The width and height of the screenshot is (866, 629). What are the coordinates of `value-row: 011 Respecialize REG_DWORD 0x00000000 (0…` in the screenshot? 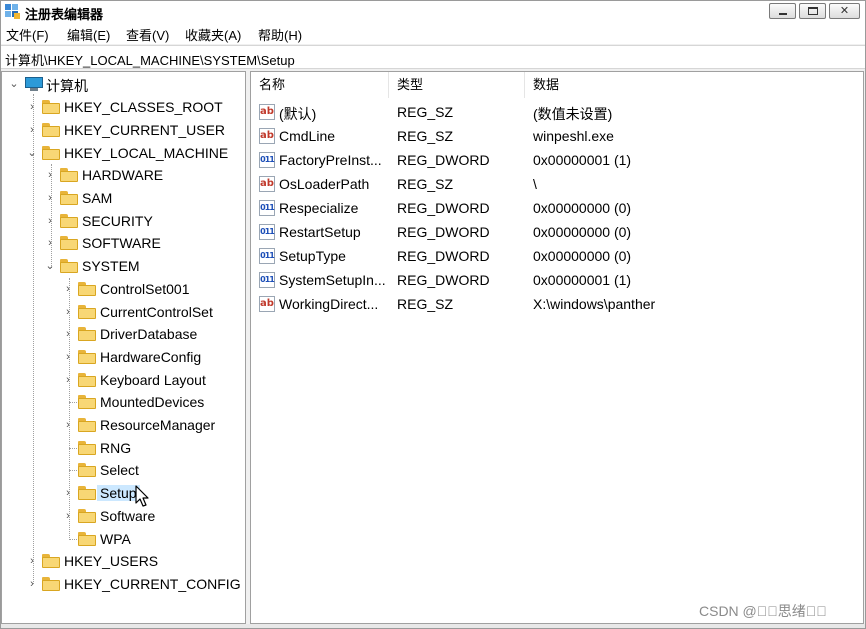 It's located at (557, 208).